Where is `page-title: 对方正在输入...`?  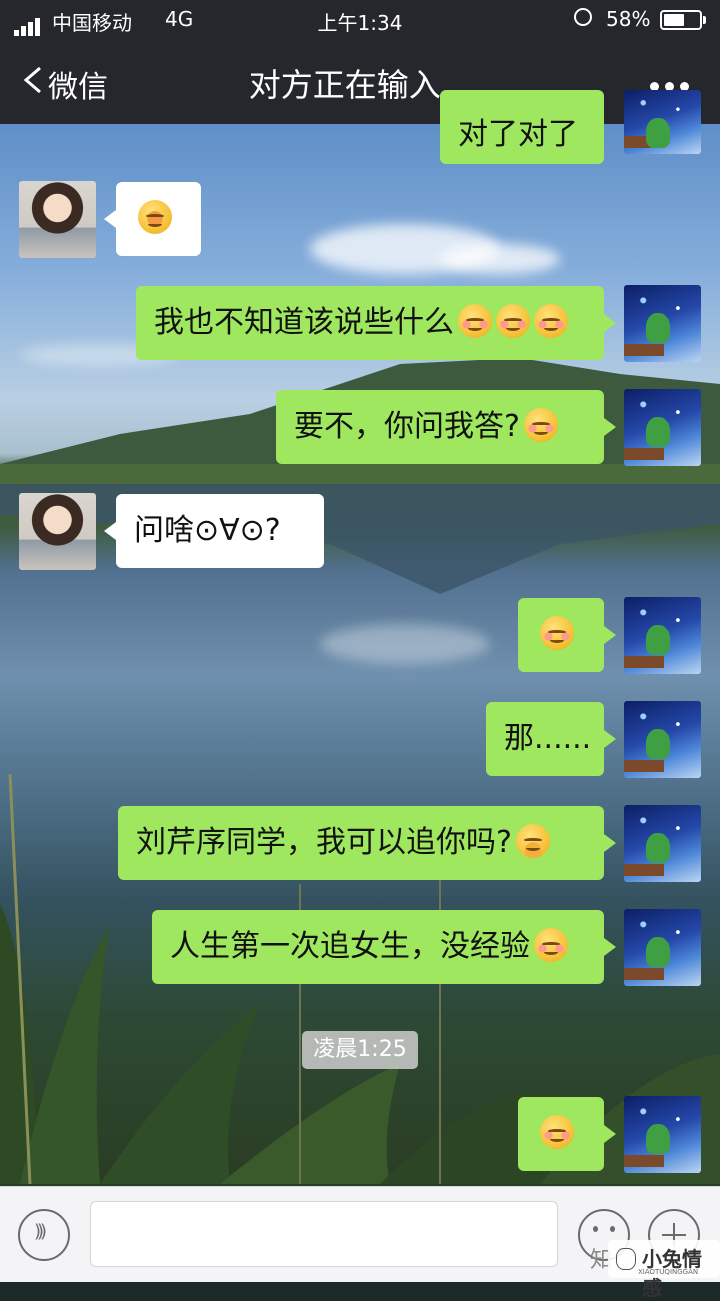 page-title: 对方正在输入... is located at coordinates (360, 85).